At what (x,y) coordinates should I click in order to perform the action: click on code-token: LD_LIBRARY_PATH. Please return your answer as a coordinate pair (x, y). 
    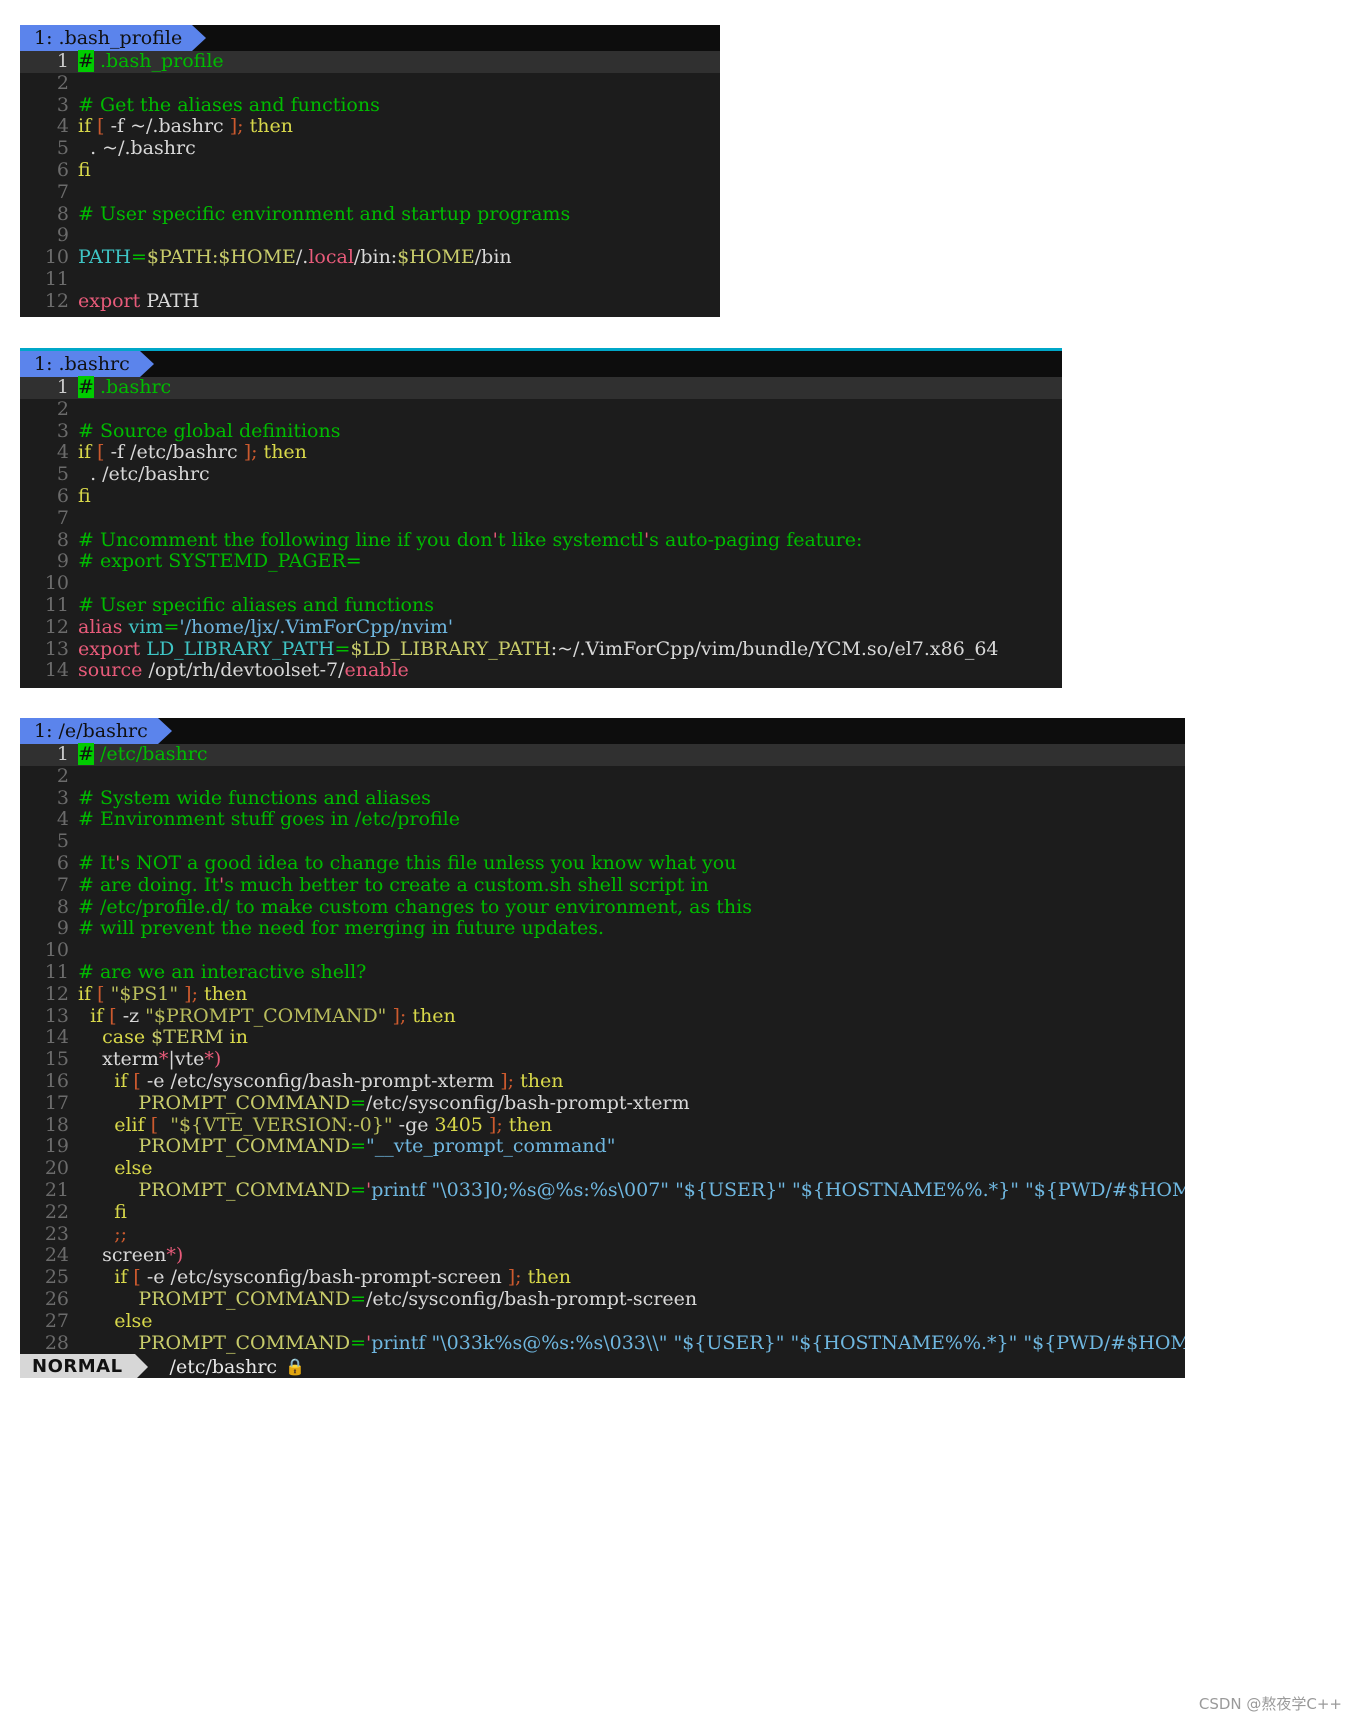
    Looking at the image, I should click on (240, 648).